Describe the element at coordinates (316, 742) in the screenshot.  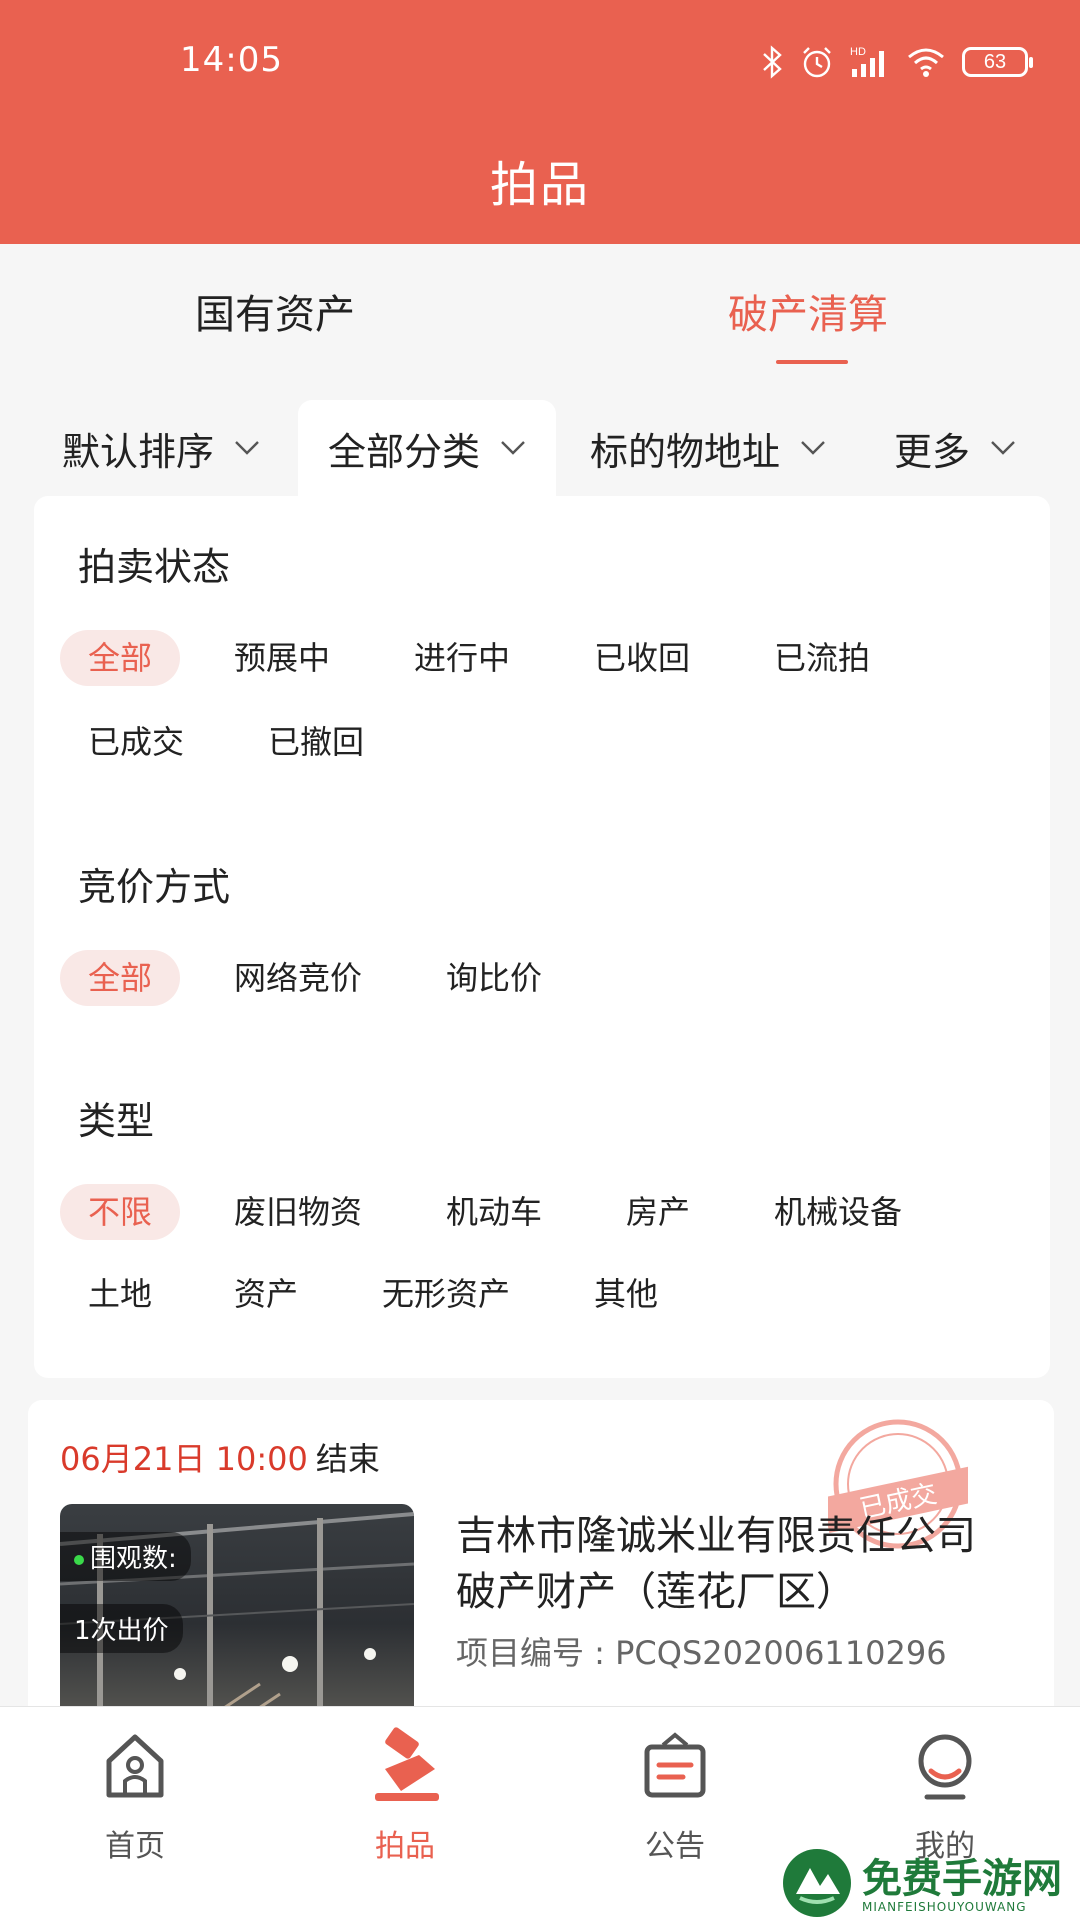
I see `chip-status-revoked: 已撤回` at that location.